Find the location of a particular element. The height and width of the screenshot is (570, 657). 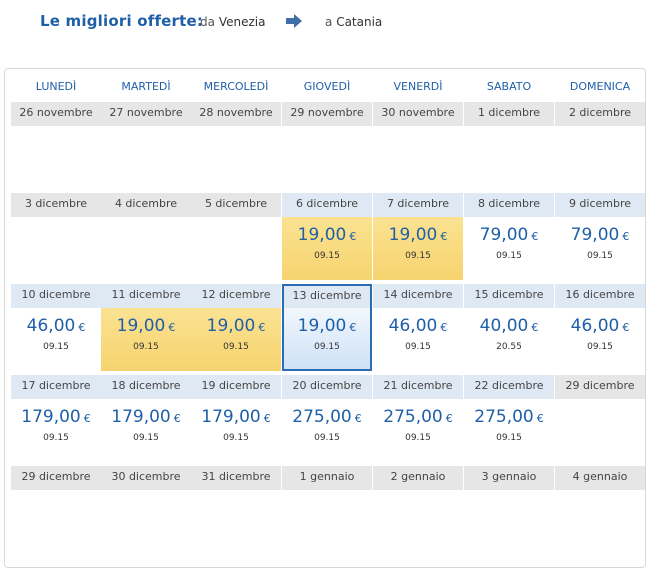

calendar-day: 10 dicembre 46,00 €09.15 is located at coordinates (56, 327).